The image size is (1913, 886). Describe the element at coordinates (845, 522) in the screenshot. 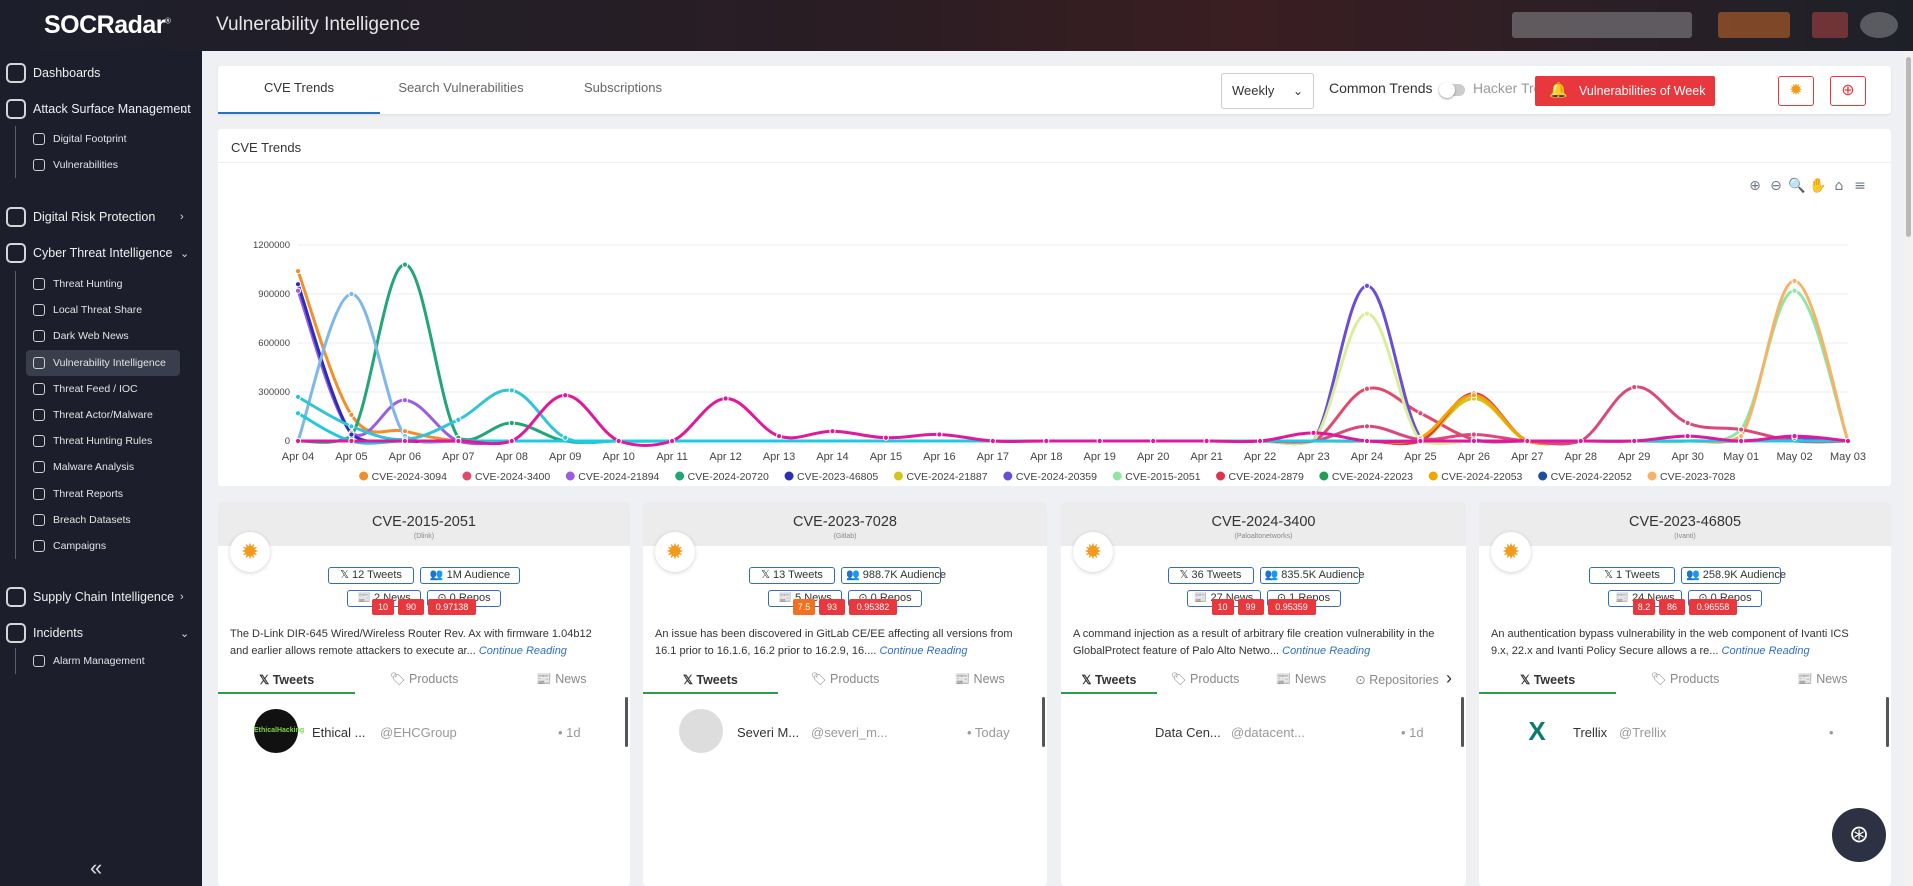

I see `cve-id: CVE-2023-7028` at that location.